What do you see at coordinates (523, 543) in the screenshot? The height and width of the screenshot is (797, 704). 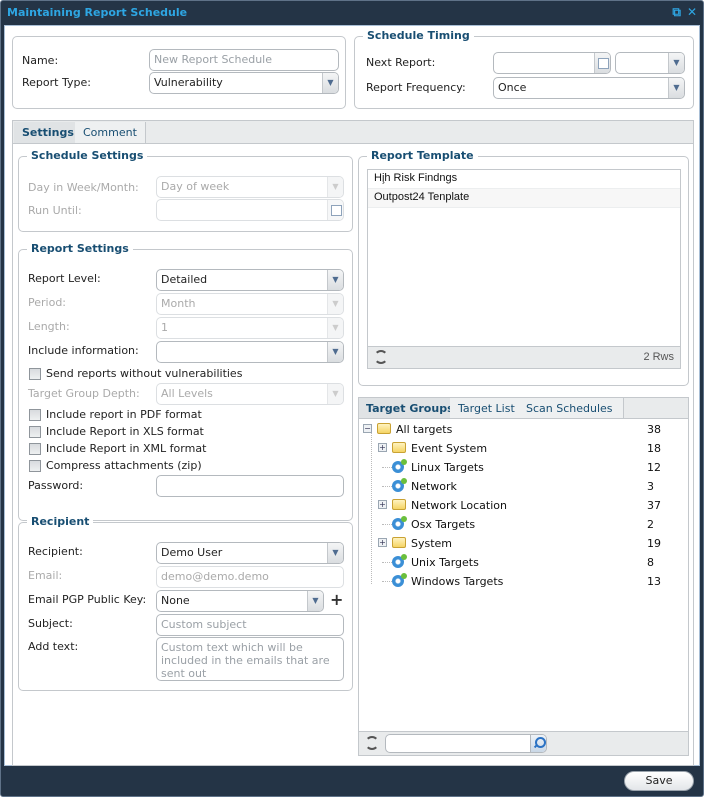 I see `tree-node: + System 19` at bounding box center [523, 543].